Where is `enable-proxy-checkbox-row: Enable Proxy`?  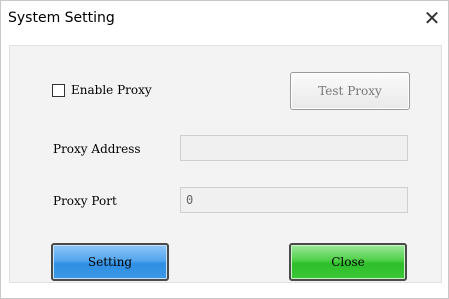 enable-proxy-checkbox-row: Enable Proxy is located at coordinates (102, 90).